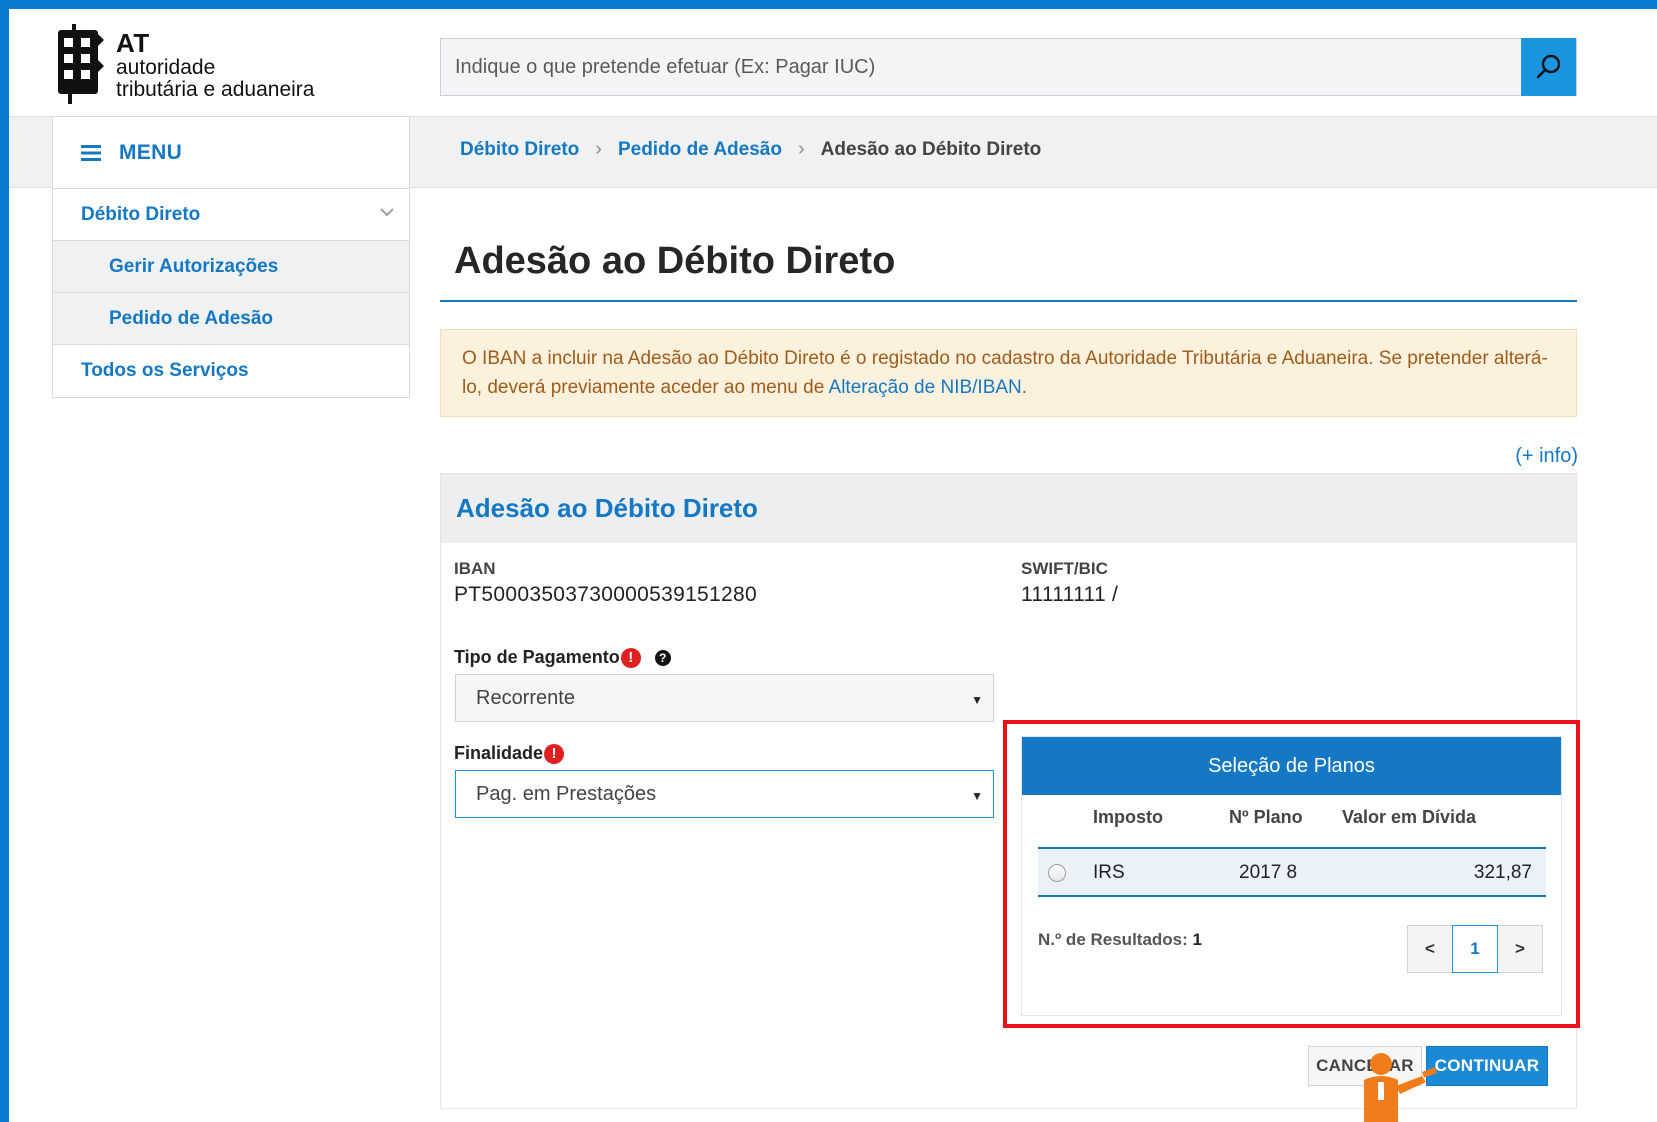 This screenshot has height=1122, width=1657. Describe the element at coordinates (1064, 568) in the screenshot. I see `swift-label: SWIFT/BIC` at that location.